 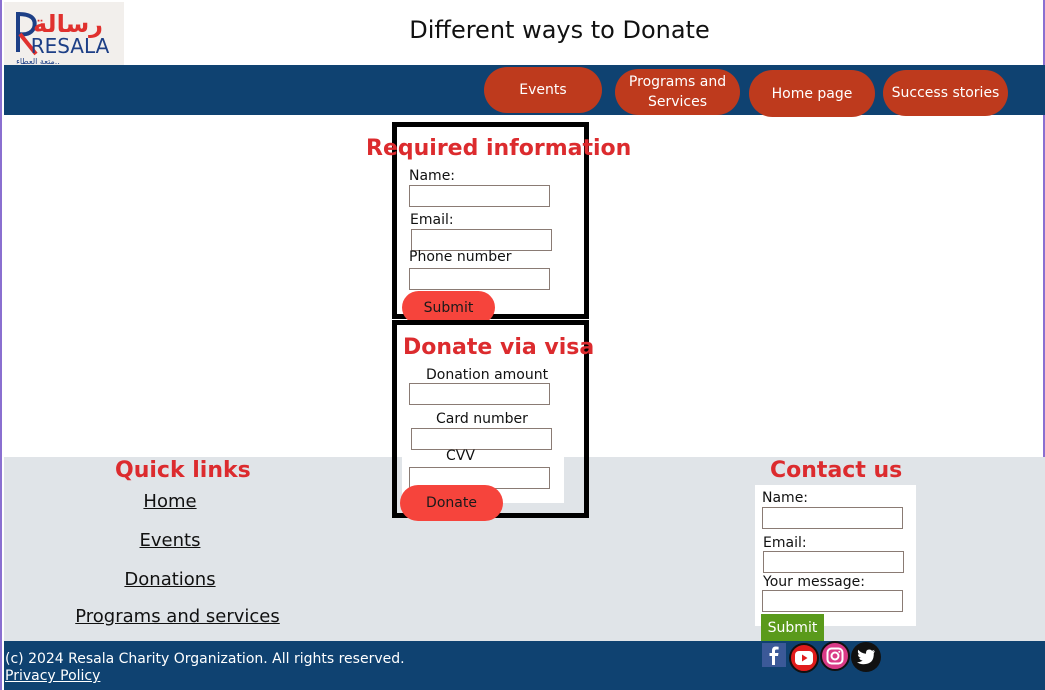 I want to click on nav-programs-label-line1: Programs and, so click(x=677, y=82).